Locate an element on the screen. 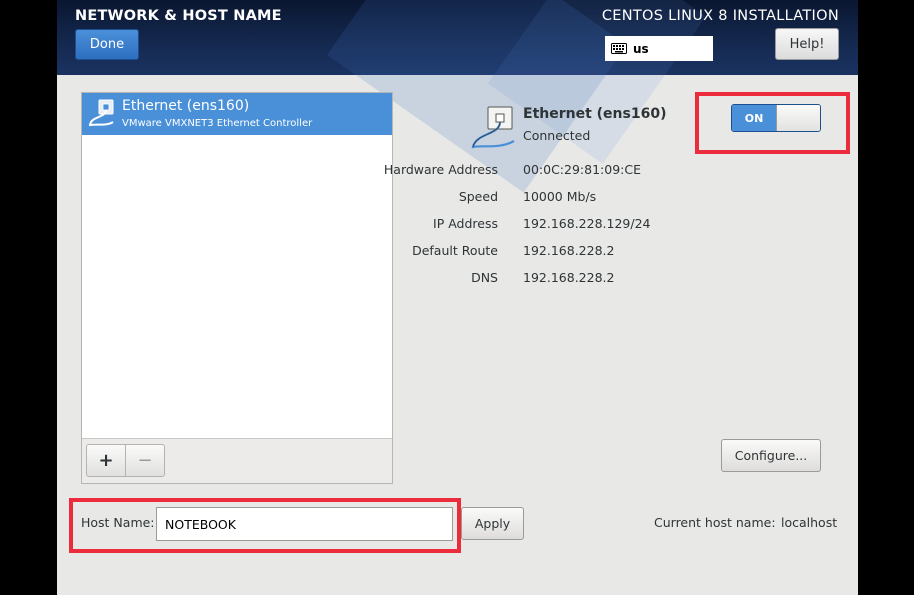 The width and height of the screenshot is (914, 595). info-row-dns: DNS 192.168.228.2 is located at coordinates (587, 279).